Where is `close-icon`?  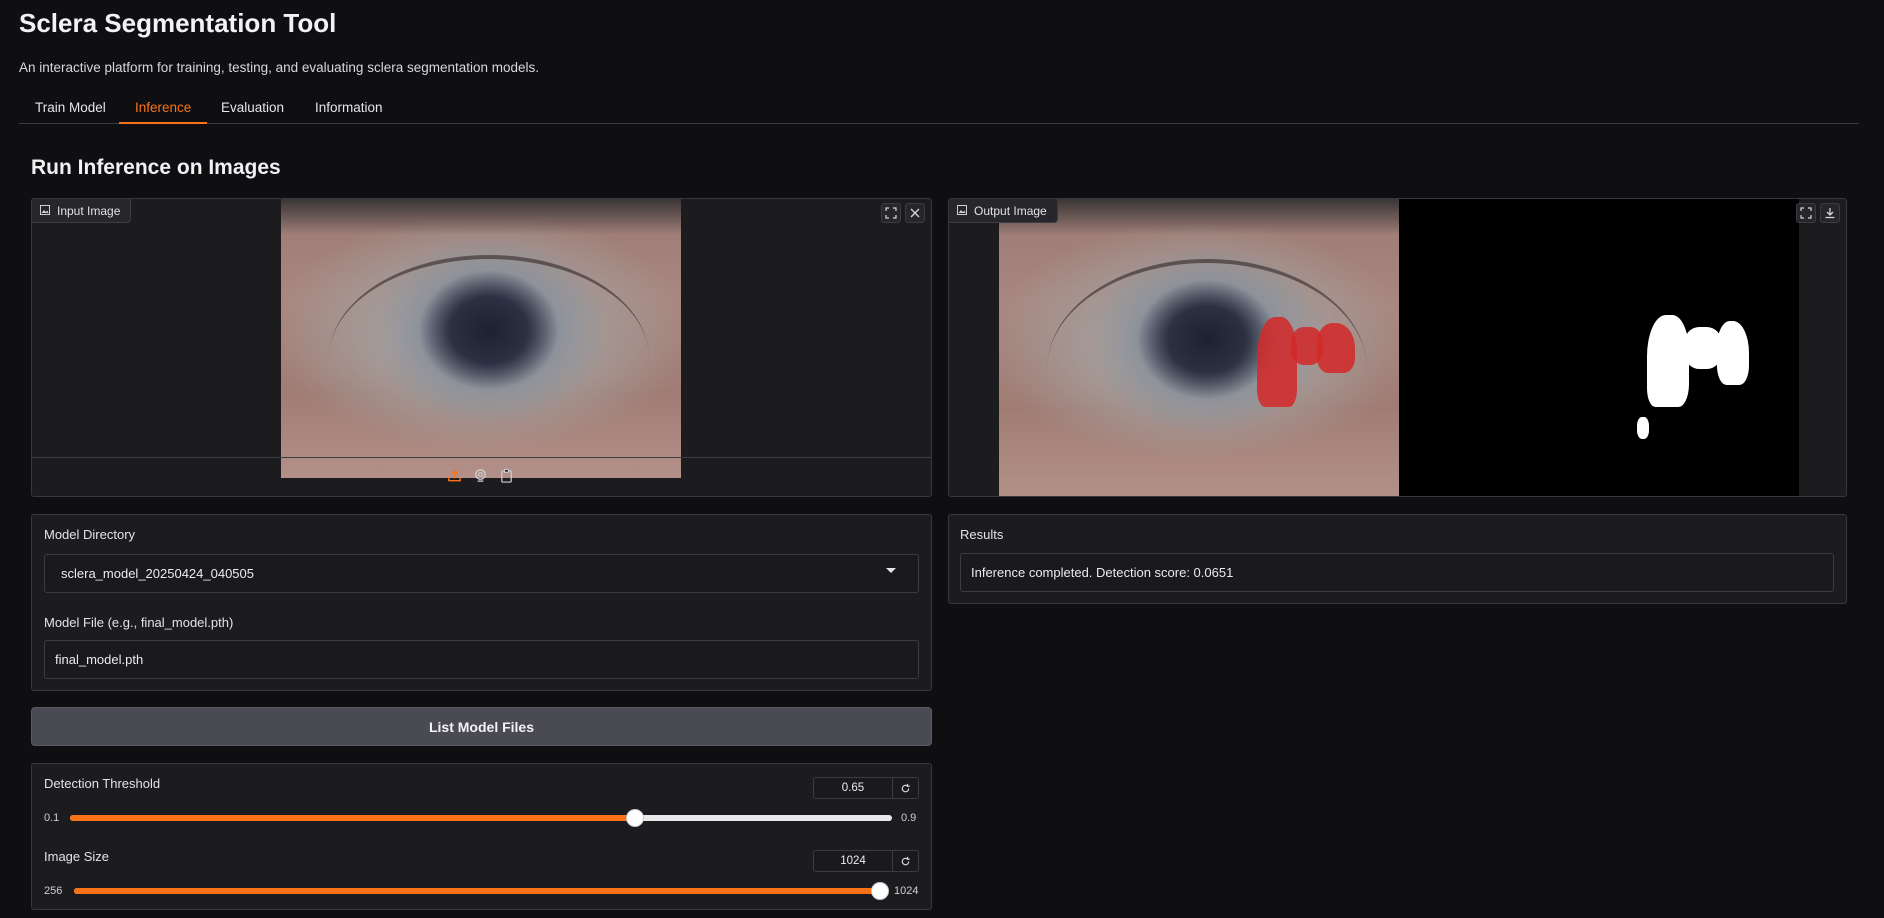
close-icon is located at coordinates (915, 213).